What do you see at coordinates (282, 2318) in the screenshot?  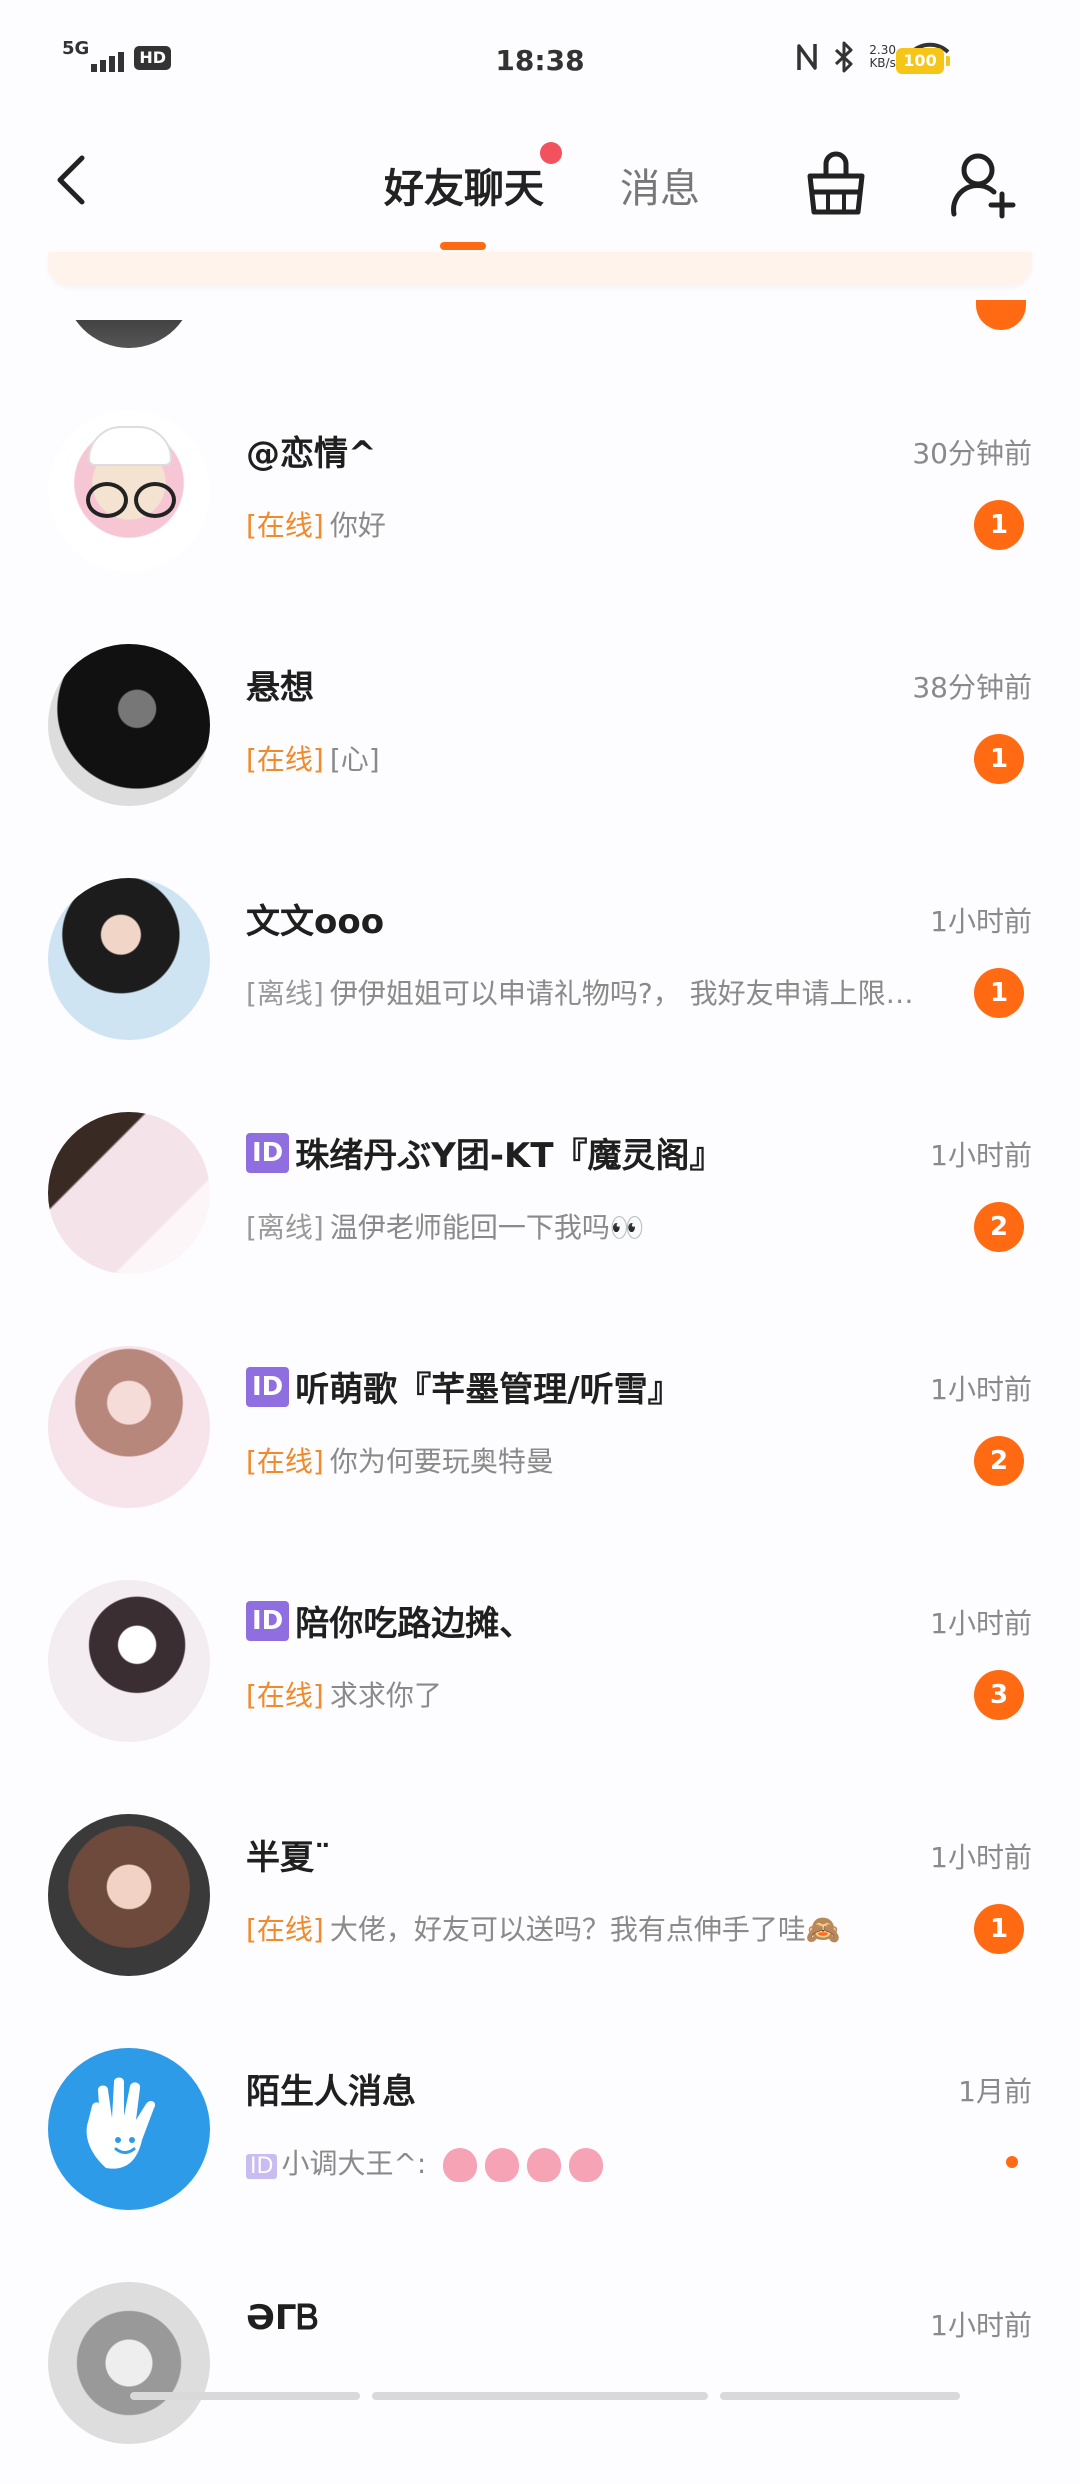 I see `contact-name: ƏΓᏴ` at bounding box center [282, 2318].